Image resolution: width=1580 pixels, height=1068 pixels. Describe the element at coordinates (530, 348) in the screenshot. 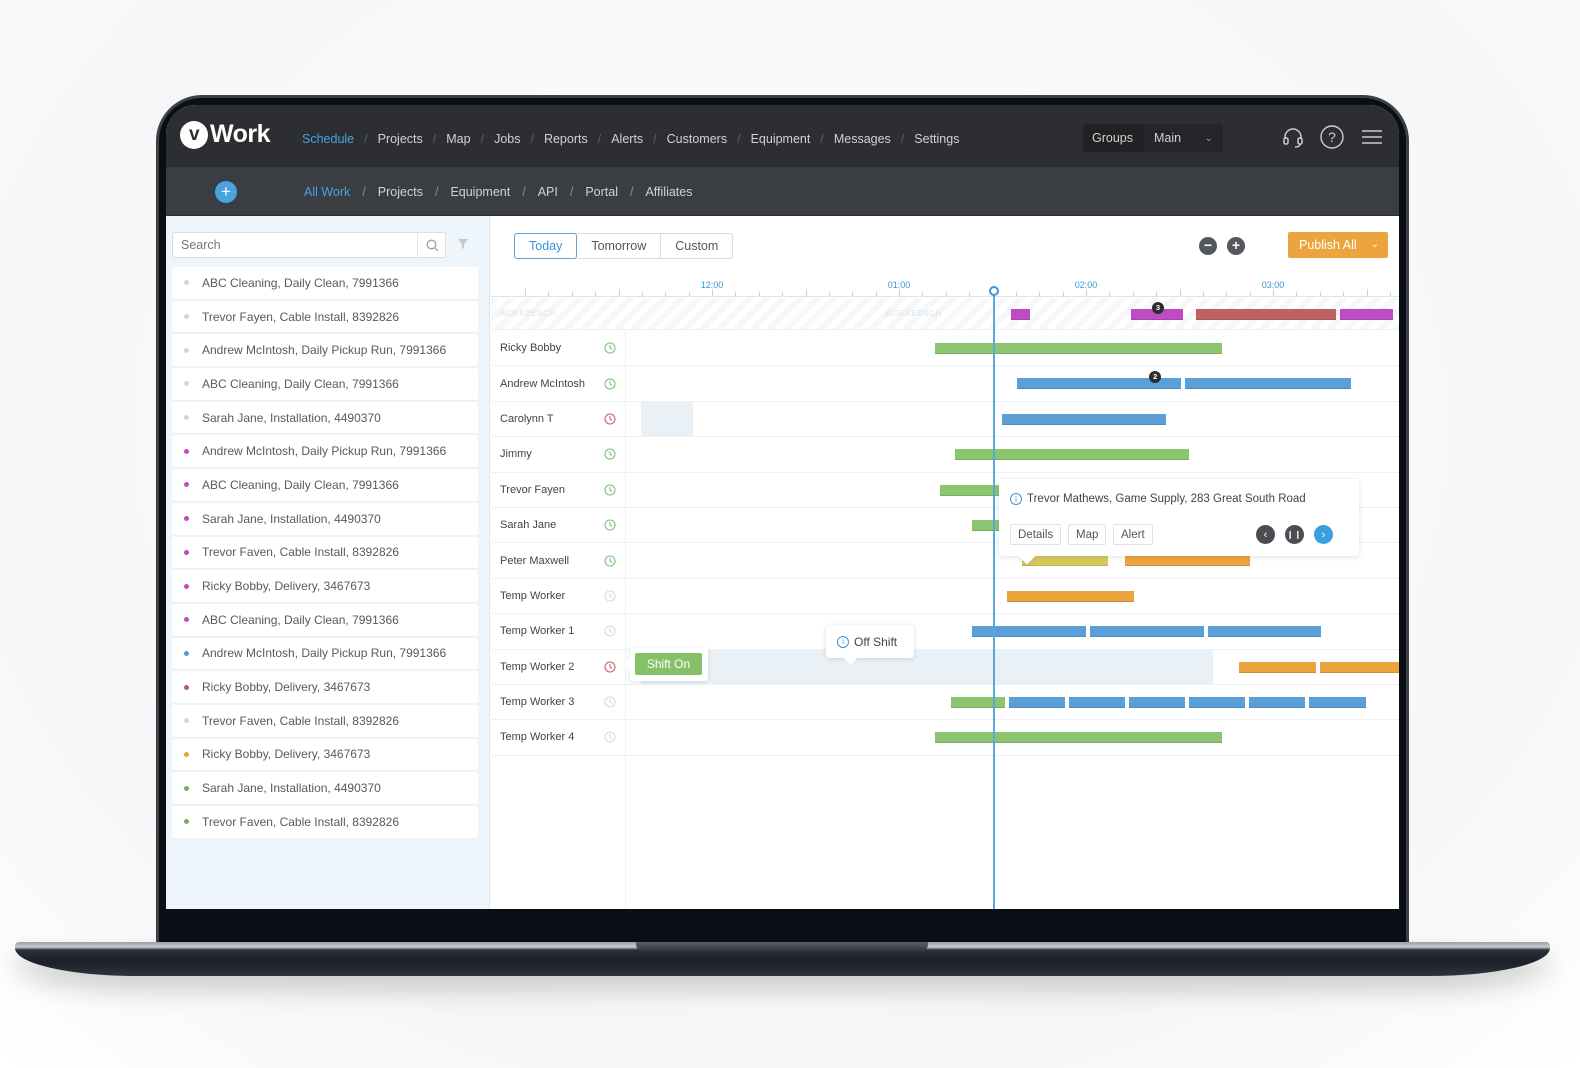

I see `worker-name: Ricky Bobby` at that location.